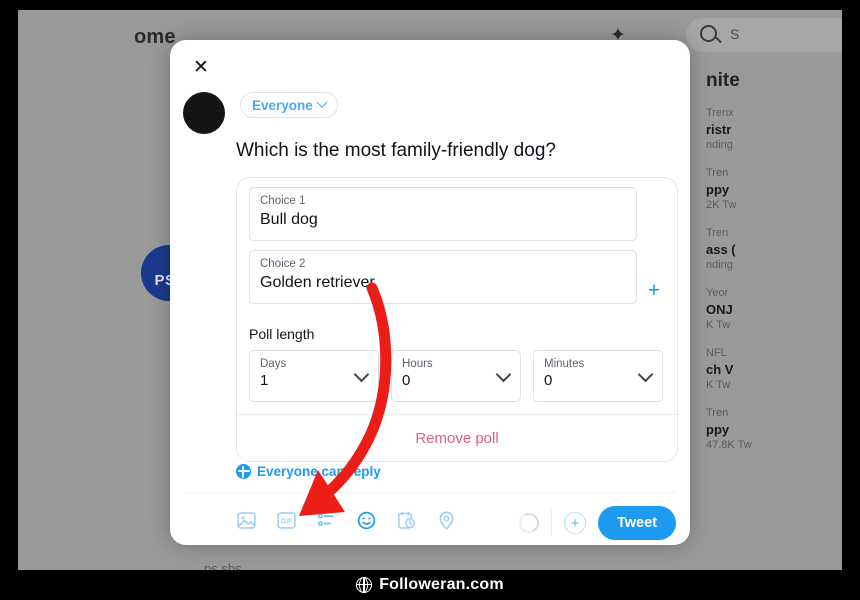 This screenshot has width=860, height=600. I want to click on compose-tool-icons: GIF, so click(346, 520).